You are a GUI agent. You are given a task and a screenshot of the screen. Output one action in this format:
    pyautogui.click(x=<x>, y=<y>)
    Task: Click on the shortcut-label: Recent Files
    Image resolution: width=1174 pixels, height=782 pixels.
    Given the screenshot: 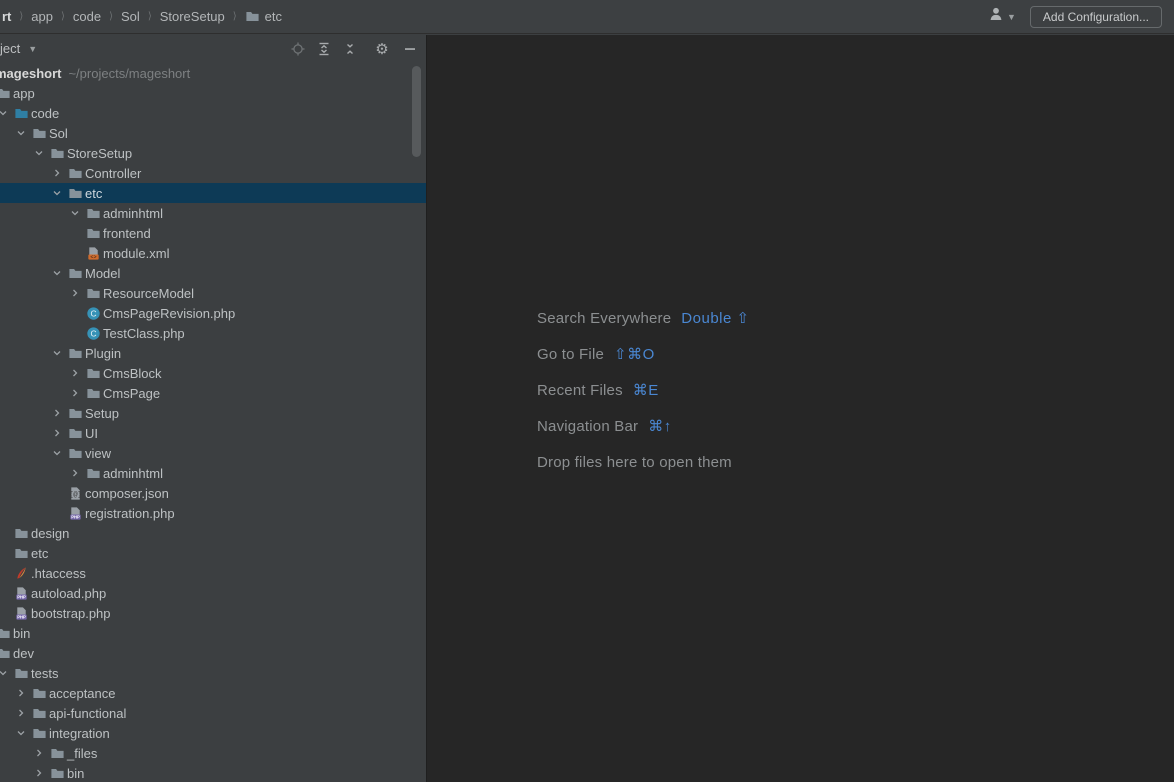 What is the action you would take?
    pyautogui.click(x=580, y=390)
    